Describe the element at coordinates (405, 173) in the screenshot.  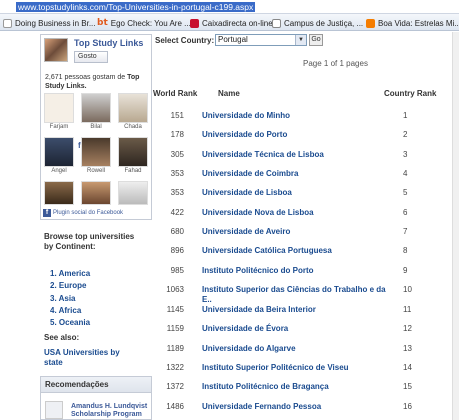
I see `country-rank-cell: 4` at that location.